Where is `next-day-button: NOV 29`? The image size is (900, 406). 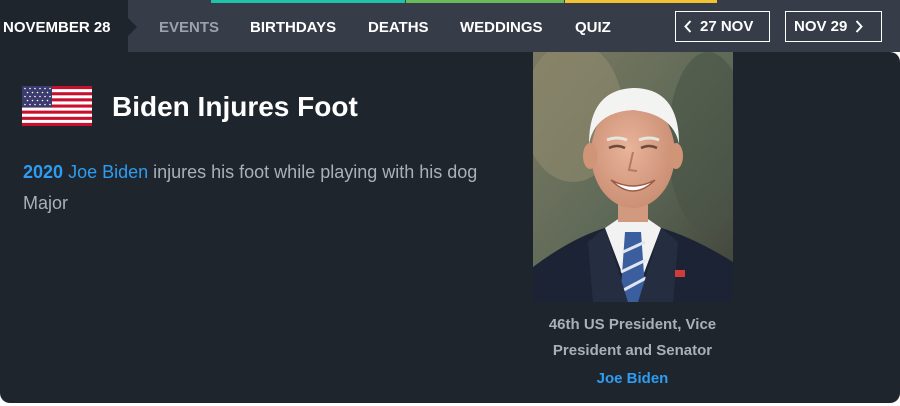
next-day-button: NOV 29 is located at coordinates (833, 26).